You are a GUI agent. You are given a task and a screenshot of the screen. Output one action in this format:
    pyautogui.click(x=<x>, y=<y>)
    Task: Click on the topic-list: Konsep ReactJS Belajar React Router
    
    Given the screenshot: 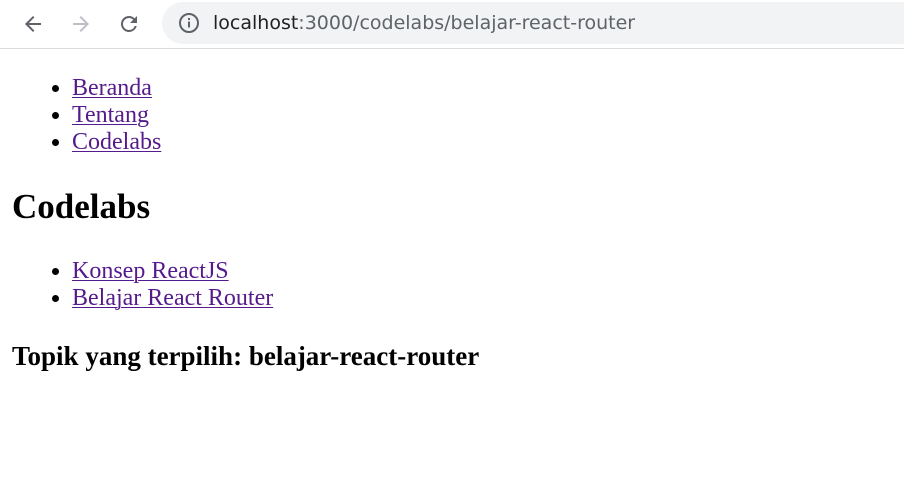 What is the action you would take?
    pyautogui.click(x=136, y=285)
    